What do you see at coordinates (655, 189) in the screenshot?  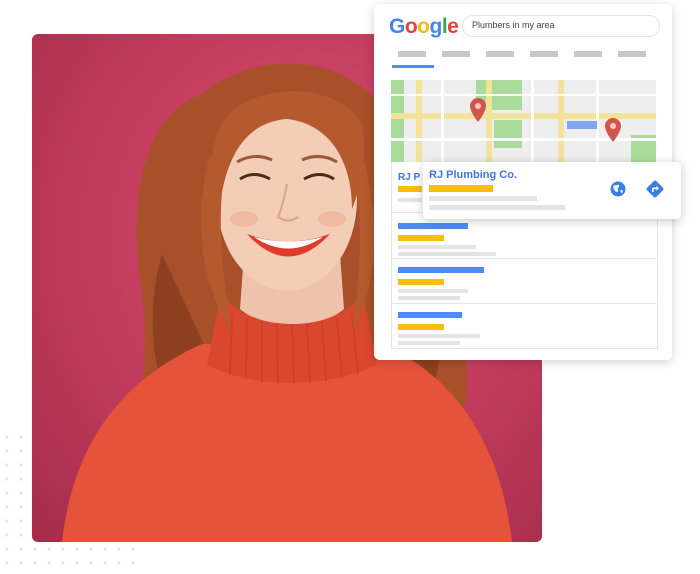 I see `directions-icon` at bounding box center [655, 189].